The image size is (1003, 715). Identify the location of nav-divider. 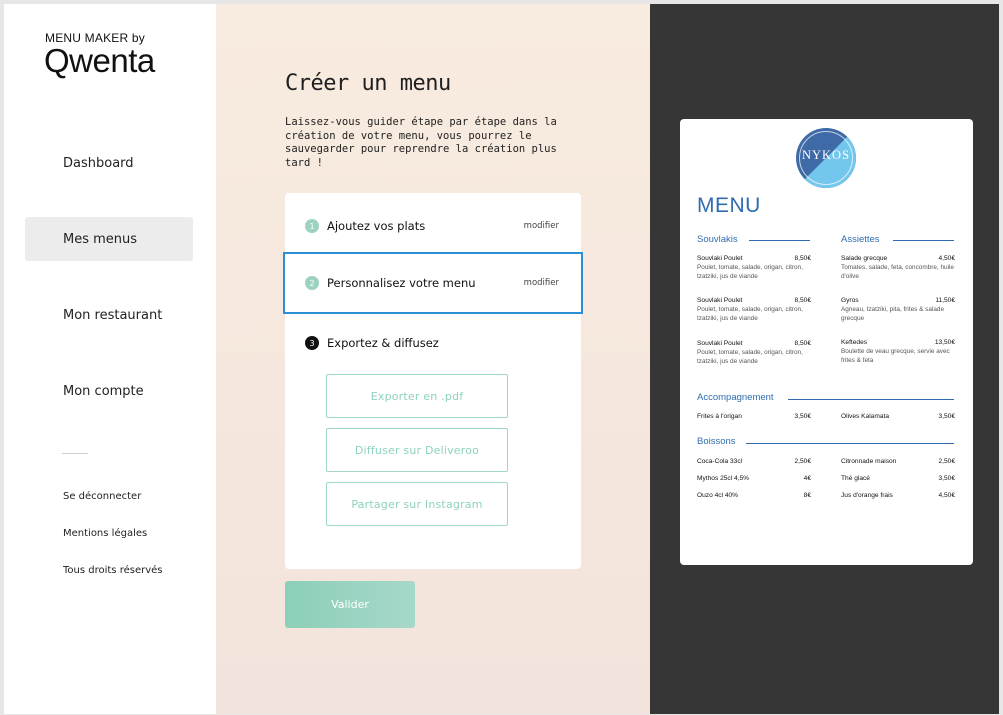
(75, 453).